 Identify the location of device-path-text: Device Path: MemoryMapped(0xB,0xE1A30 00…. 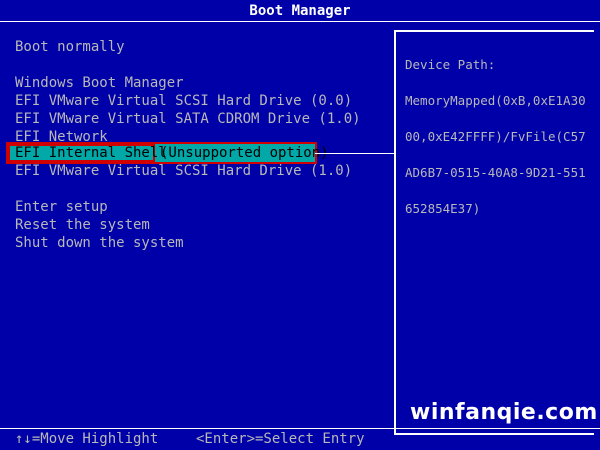
(497, 137).